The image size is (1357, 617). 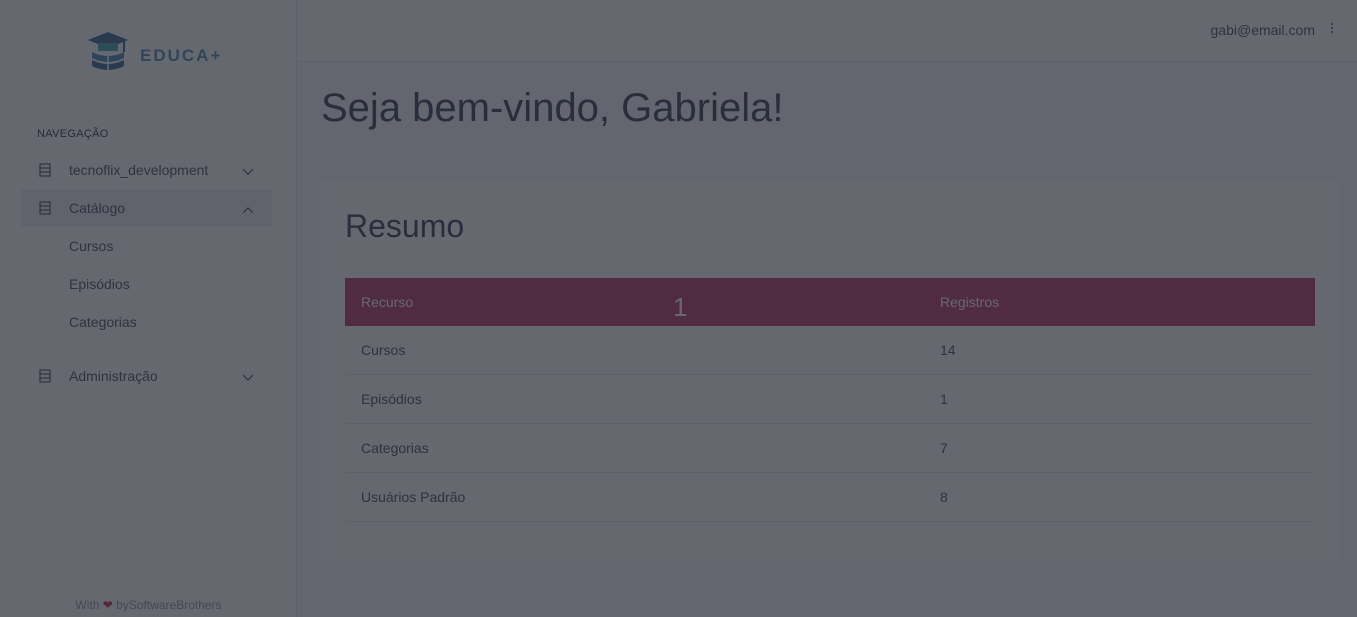 What do you see at coordinates (827, 31) in the screenshot?
I see `top-bar: gabi@email.com` at bounding box center [827, 31].